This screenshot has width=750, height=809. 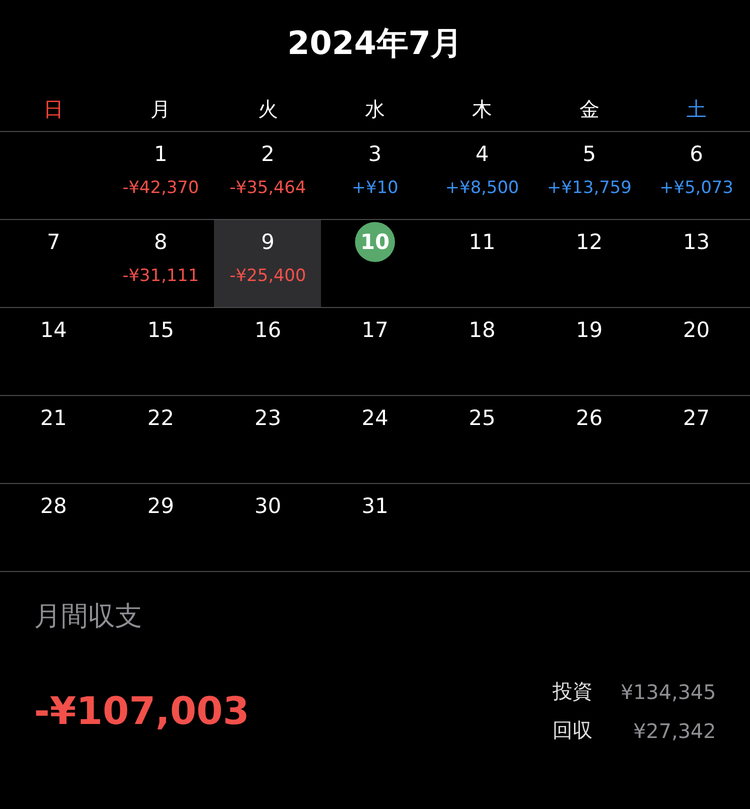 What do you see at coordinates (268, 109) in the screenshot?
I see `weekday-label: 火` at bounding box center [268, 109].